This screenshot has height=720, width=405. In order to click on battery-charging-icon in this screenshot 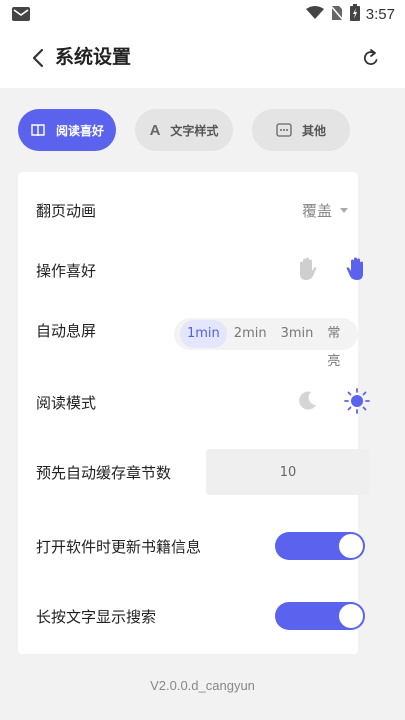, I will do `click(354, 14)`.